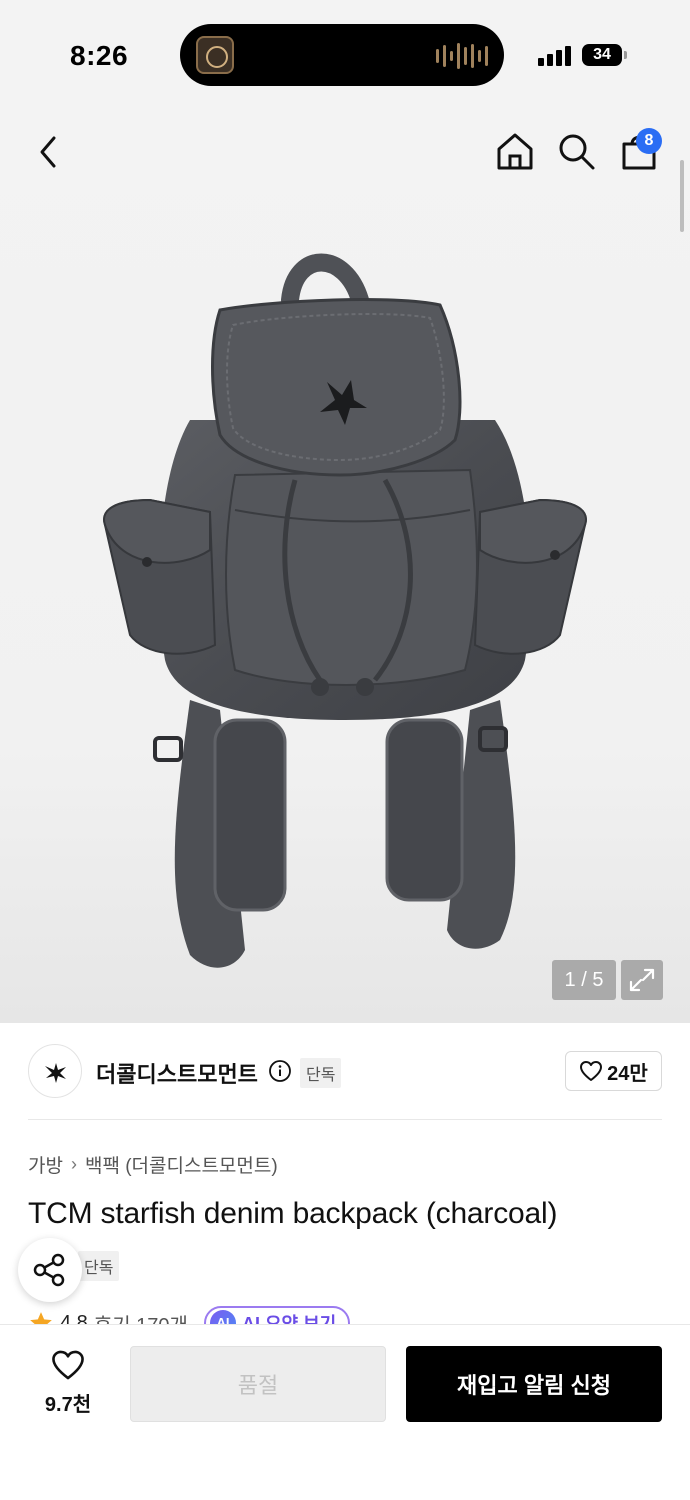 The width and height of the screenshot is (690, 1500). I want to click on breadcrumb-category: 가방, so click(45, 1164).